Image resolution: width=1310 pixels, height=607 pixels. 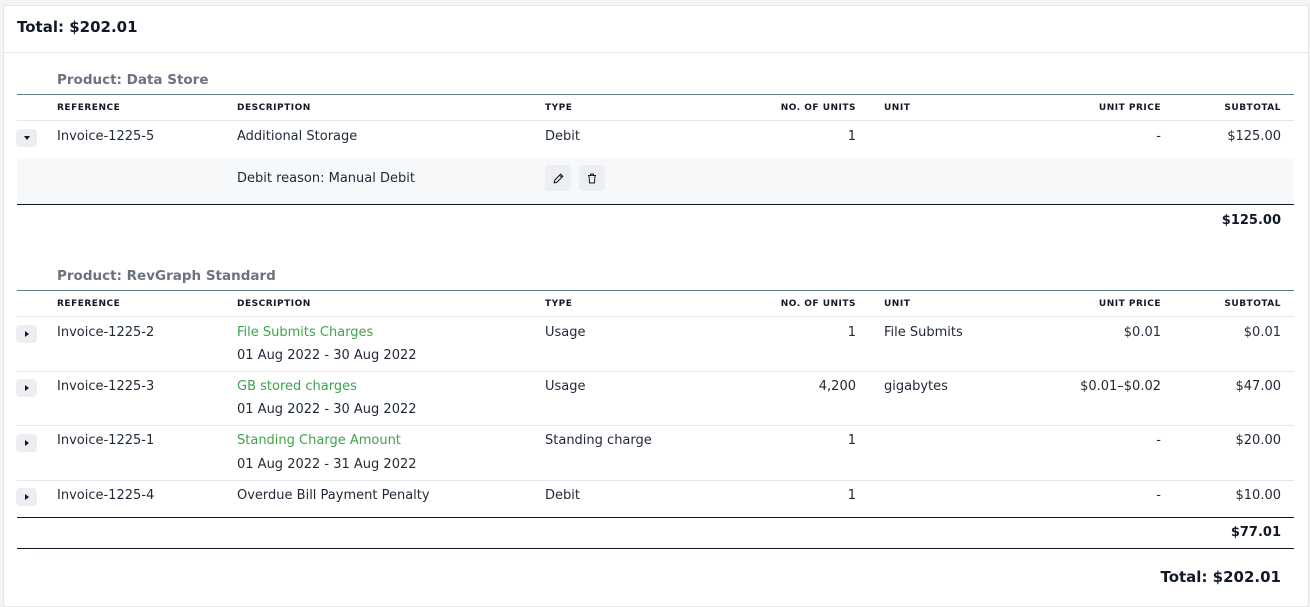 I want to click on cell-reference: Invoice-1225-3, so click(x=106, y=386).